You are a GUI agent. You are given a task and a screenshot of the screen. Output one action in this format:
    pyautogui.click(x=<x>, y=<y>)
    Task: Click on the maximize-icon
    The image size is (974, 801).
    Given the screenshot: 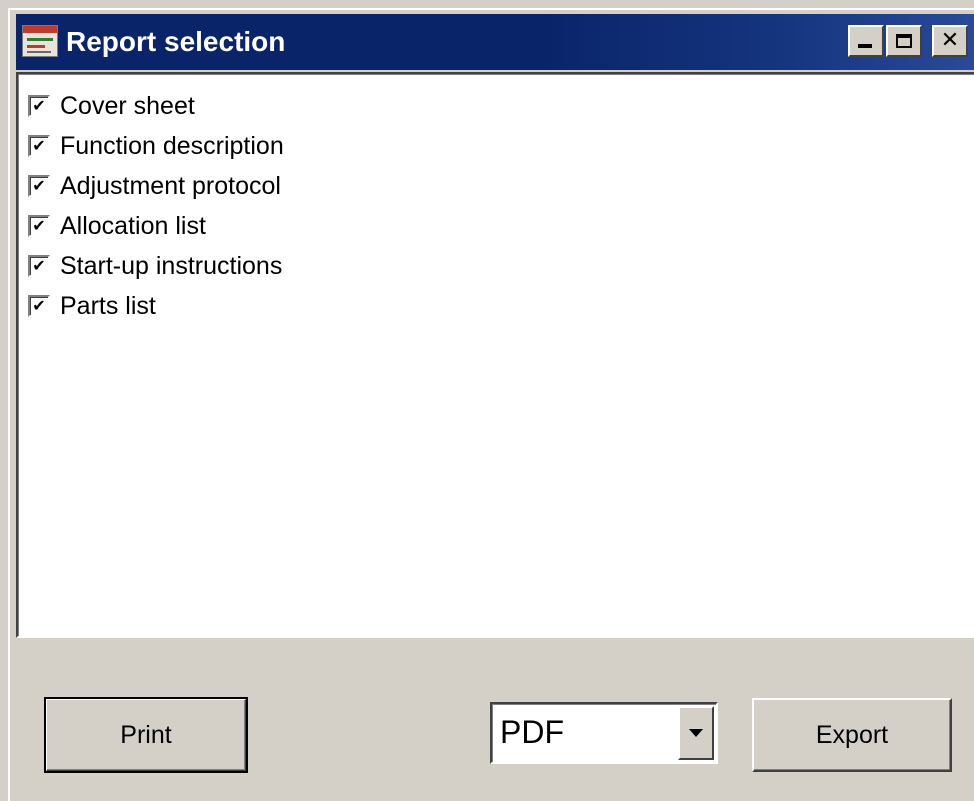 What is the action you would take?
    pyautogui.click(x=904, y=41)
    